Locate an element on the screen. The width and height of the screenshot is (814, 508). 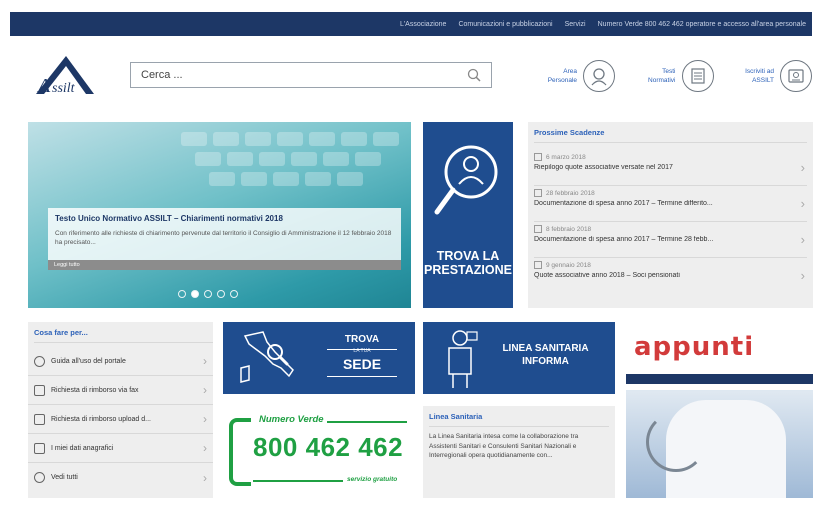
stethoscope-image is located at coordinates (676, 442).